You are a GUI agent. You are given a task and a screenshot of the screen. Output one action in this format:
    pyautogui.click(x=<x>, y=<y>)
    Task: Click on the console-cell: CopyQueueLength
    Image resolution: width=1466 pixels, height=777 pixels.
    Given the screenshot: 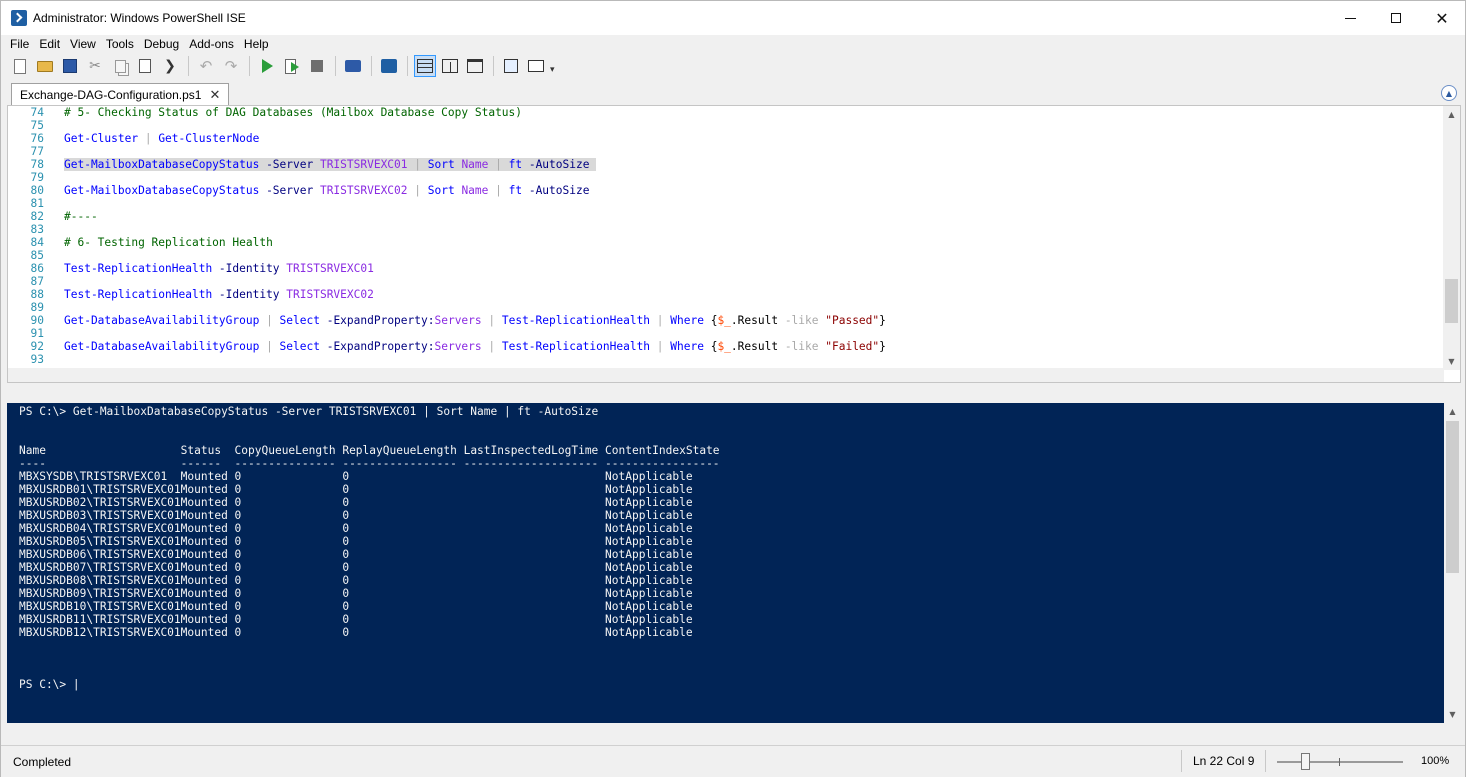 What is the action you would take?
    pyautogui.click(x=288, y=450)
    